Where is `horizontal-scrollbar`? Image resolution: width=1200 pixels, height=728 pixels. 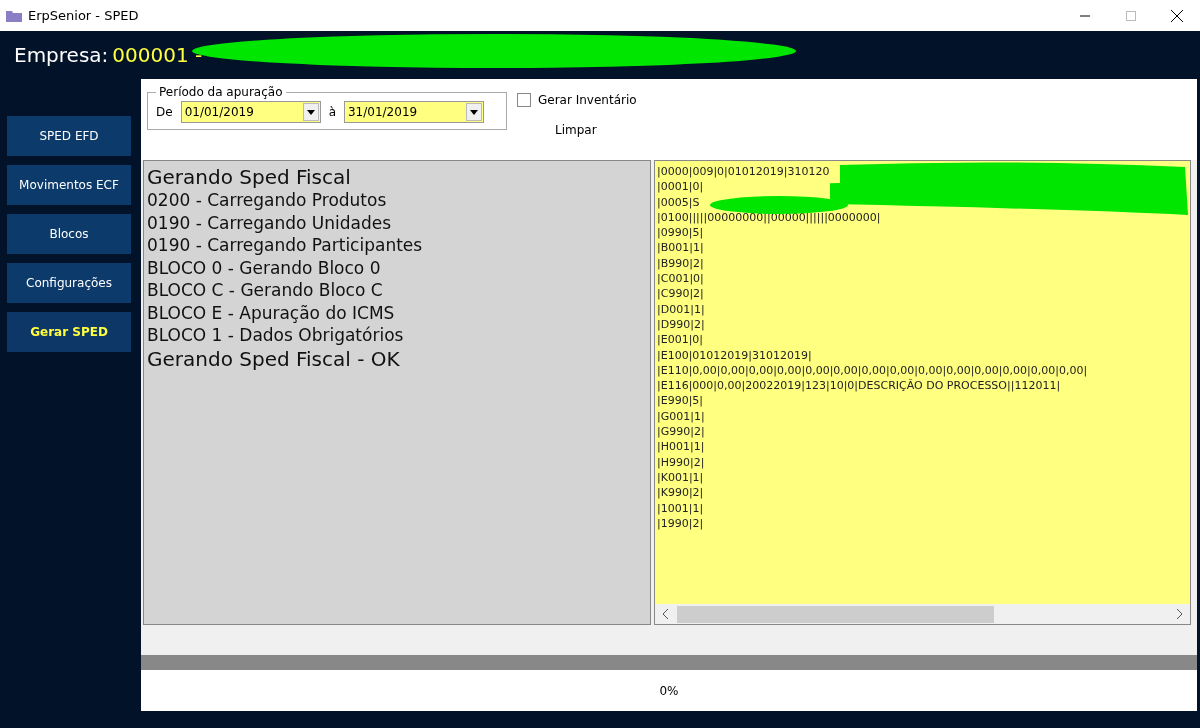 horizontal-scrollbar is located at coordinates (922, 614).